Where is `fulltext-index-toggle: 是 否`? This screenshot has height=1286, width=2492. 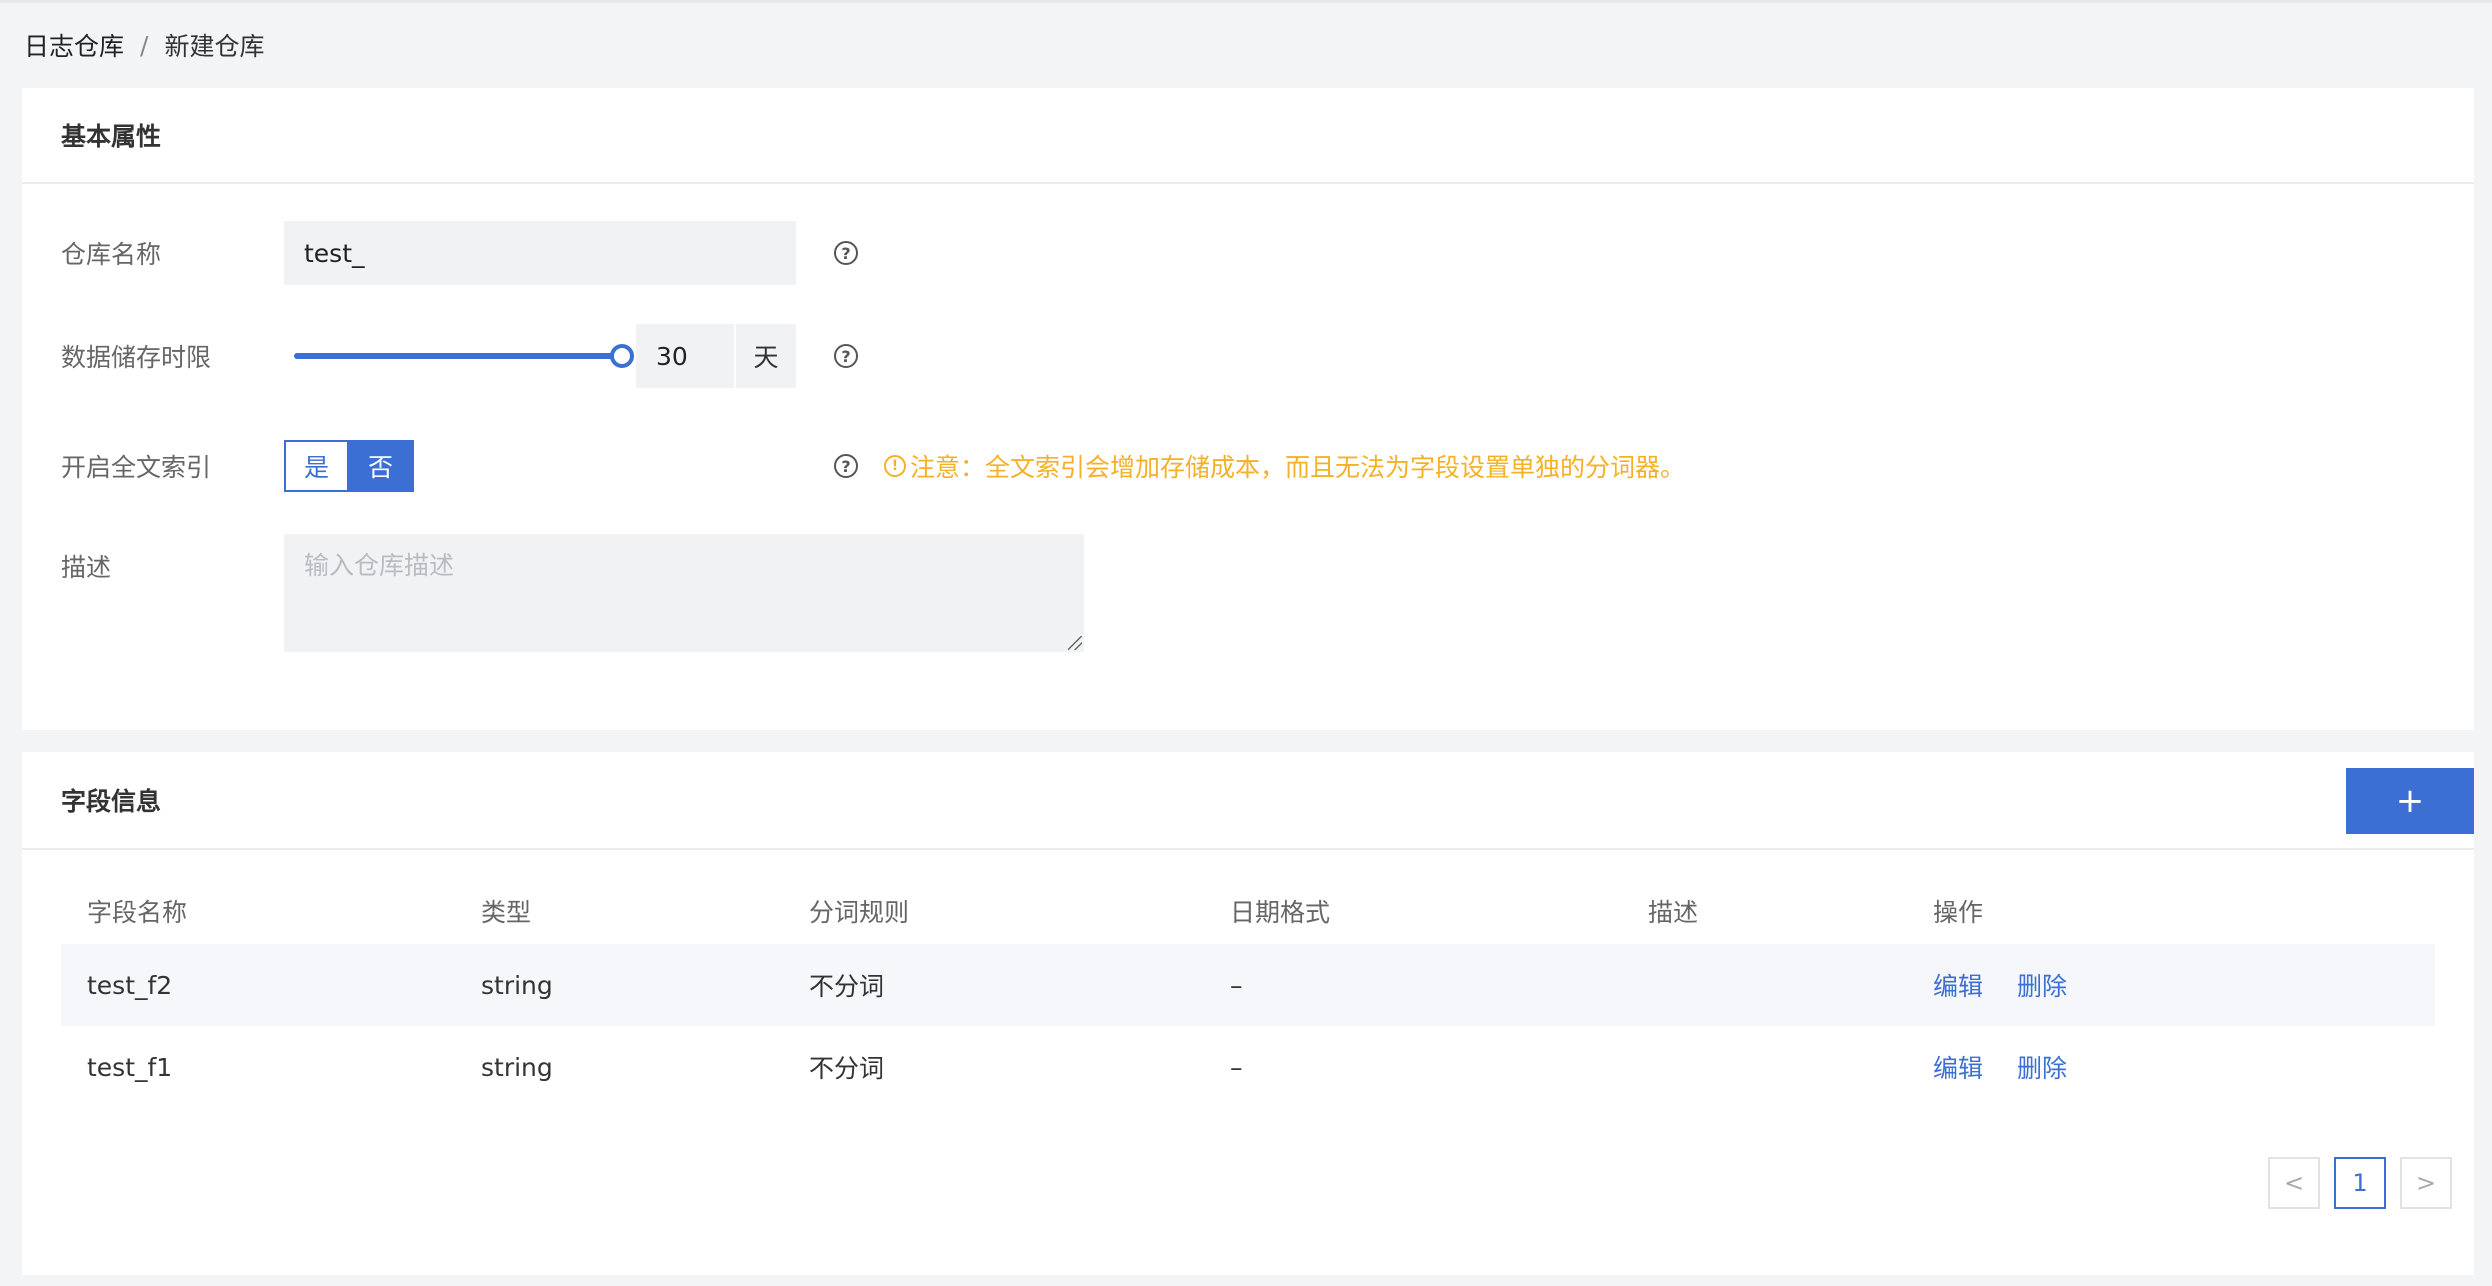 fulltext-index-toggle: 是 否 is located at coordinates (349, 466).